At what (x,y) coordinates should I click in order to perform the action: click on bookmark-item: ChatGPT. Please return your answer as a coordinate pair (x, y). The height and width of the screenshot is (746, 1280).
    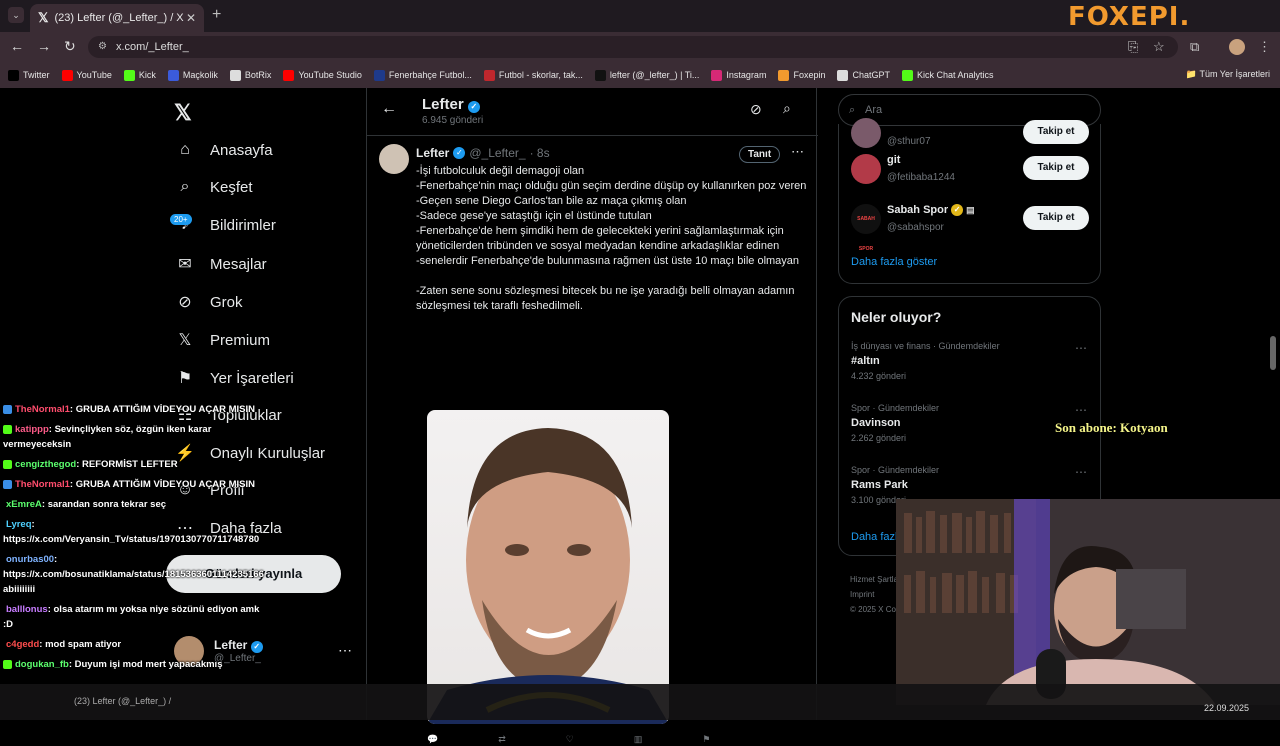
    Looking at the image, I should click on (863, 75).